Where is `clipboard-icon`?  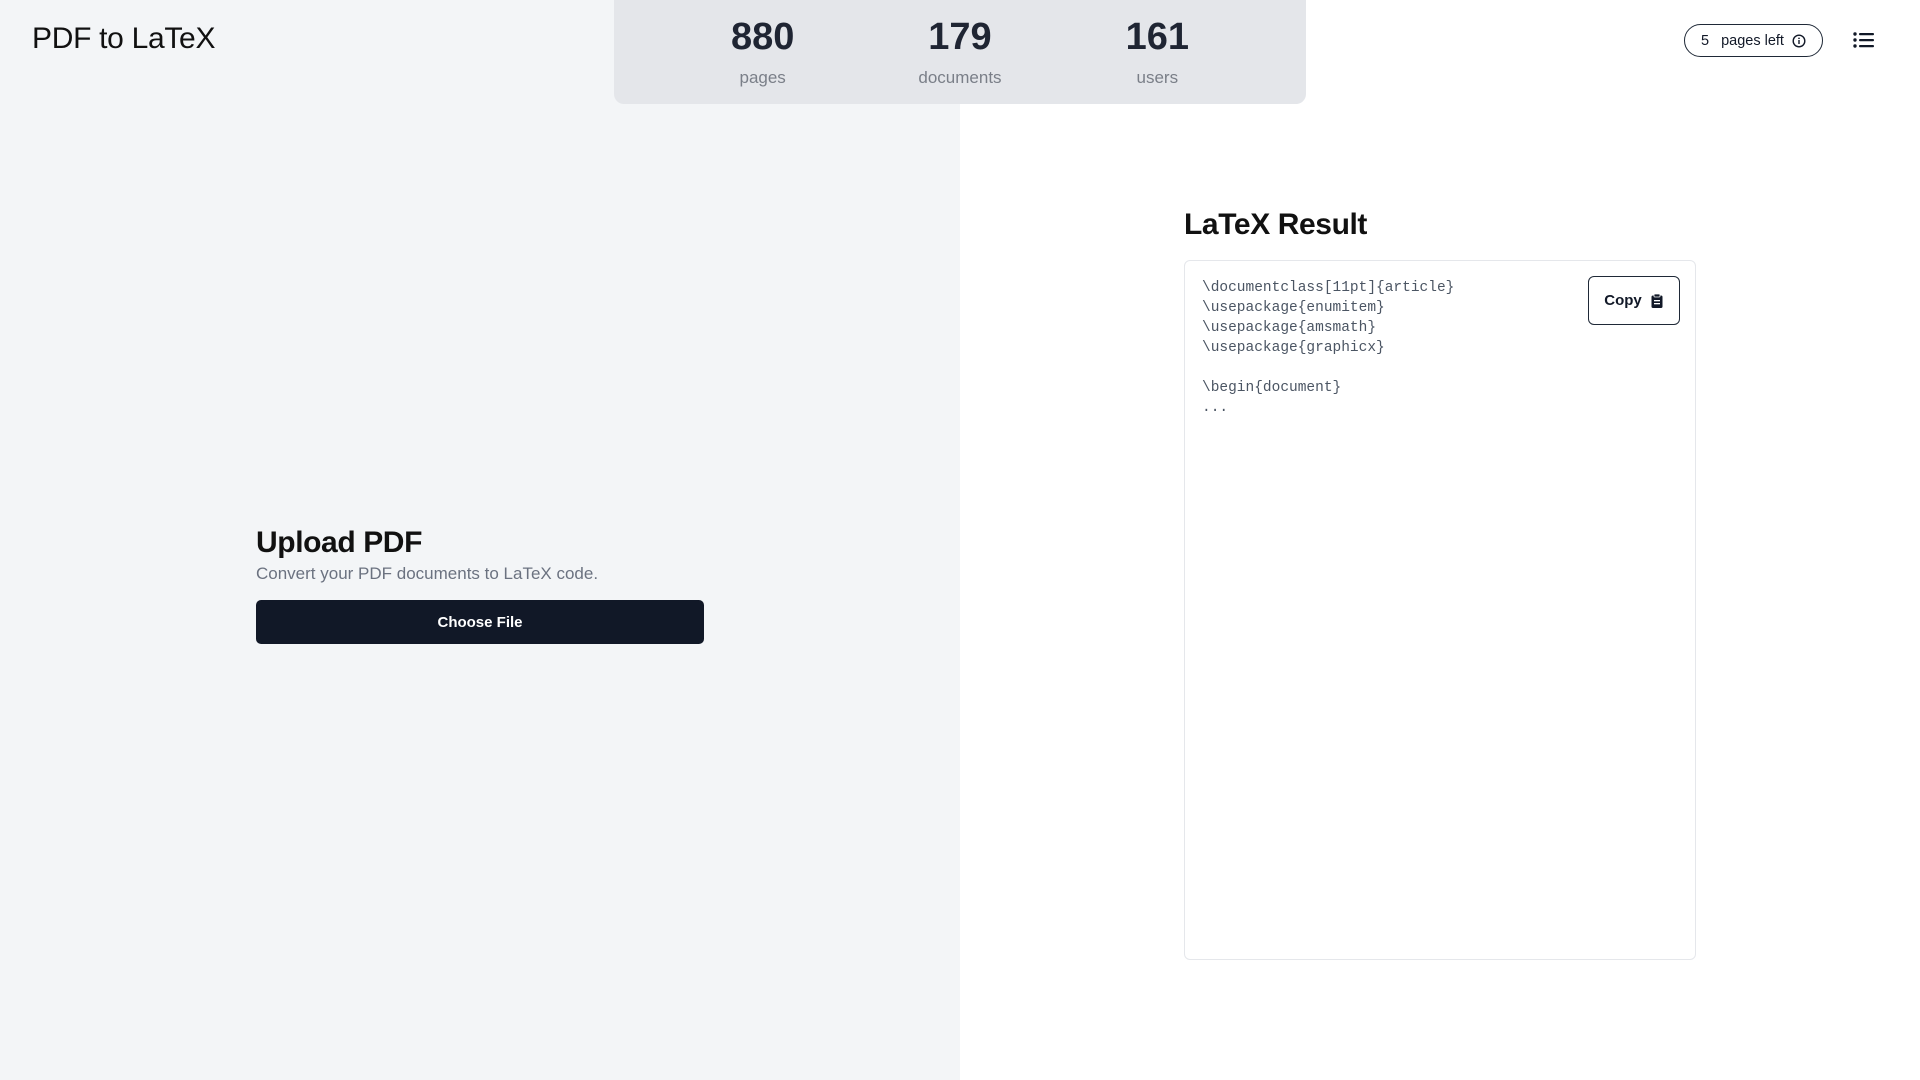 clipboard-icon is located at coordinates (1657, 301).